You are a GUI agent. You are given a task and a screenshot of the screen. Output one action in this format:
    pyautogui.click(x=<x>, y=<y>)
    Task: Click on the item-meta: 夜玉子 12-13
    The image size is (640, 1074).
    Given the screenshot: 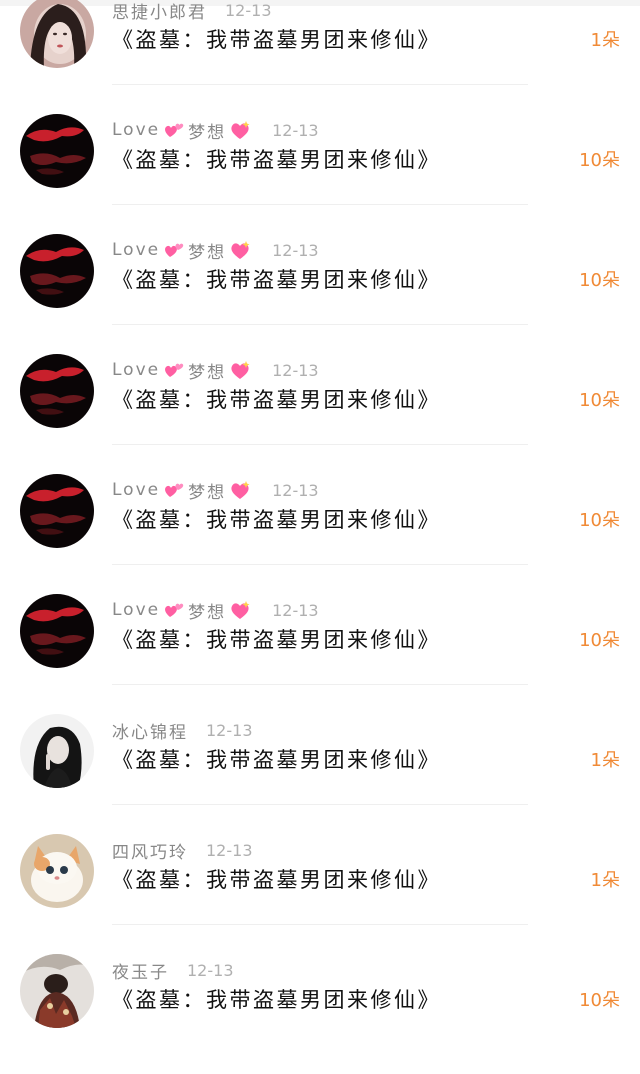 What is the action you would take?
    pyautogui.click(x=173, y=970)
    